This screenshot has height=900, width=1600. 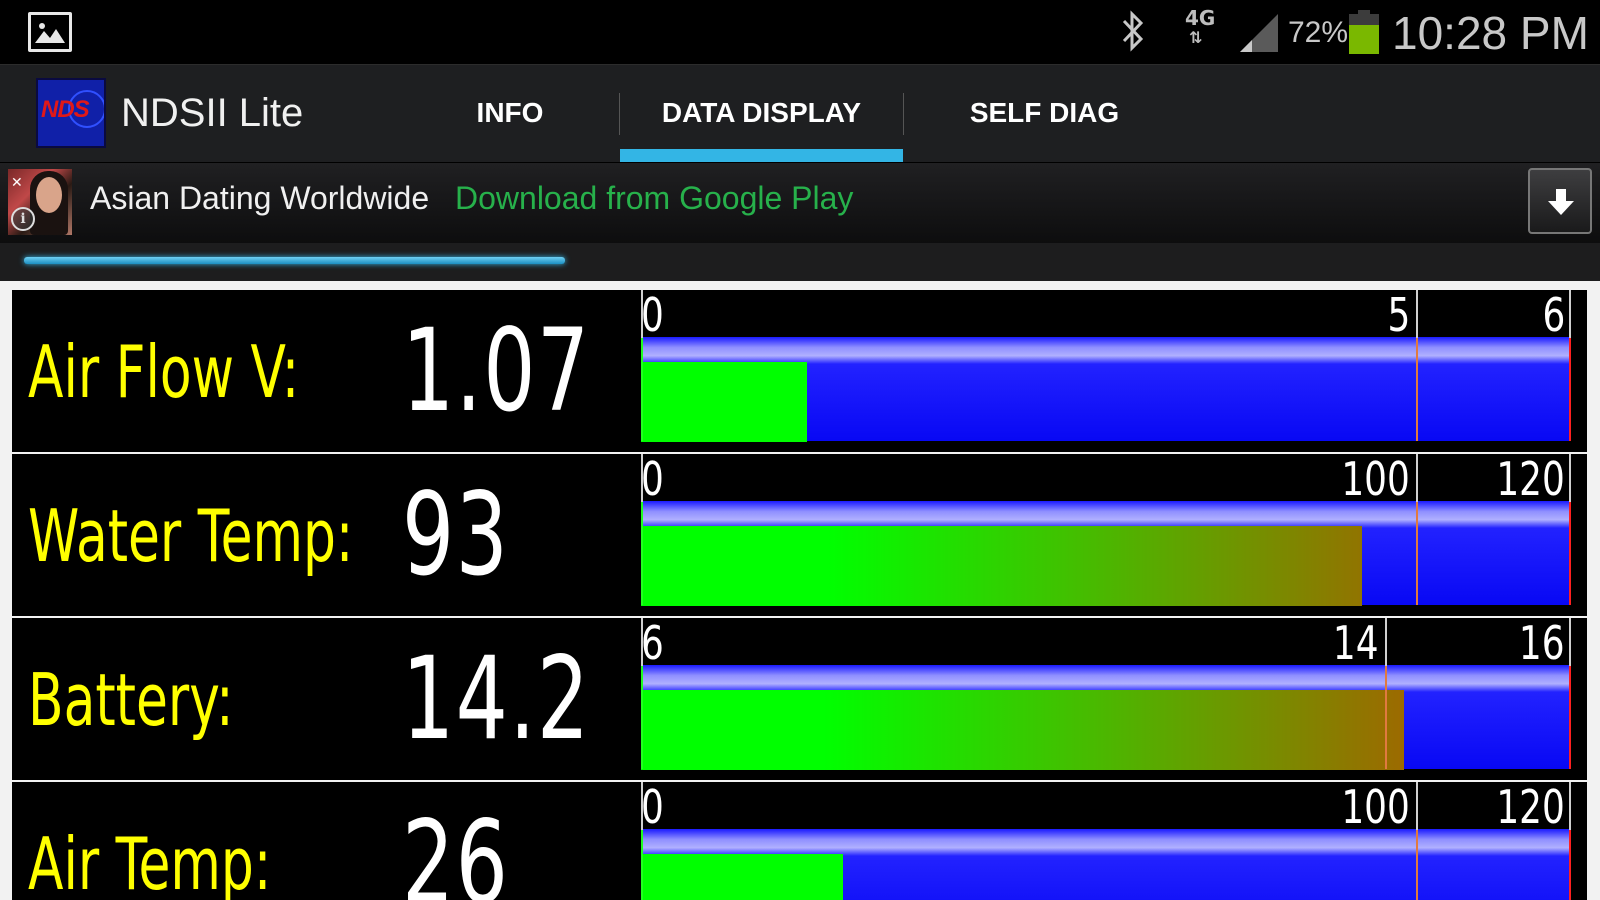 I want to click on gauge-value: 93, so click(x=456, y=534).